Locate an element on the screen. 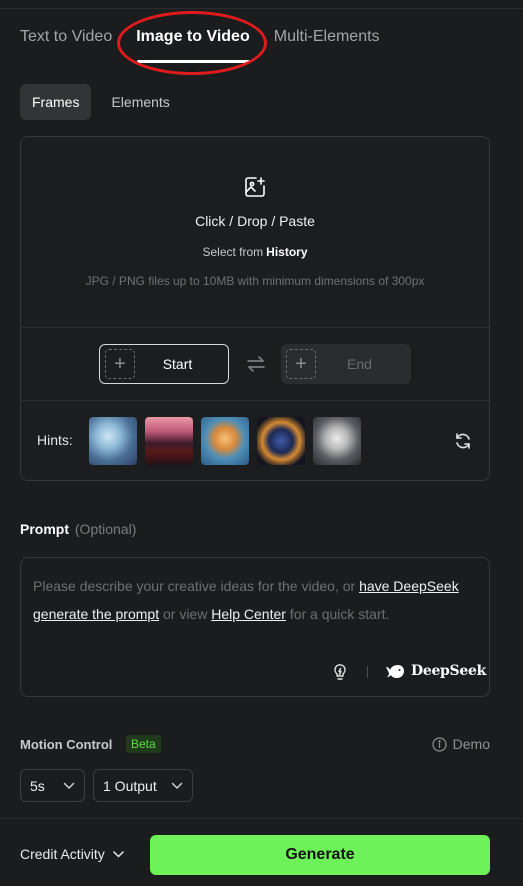 The height and width of the screenshot is (886, 523). credit-activity-dropdown: Credit Activity is located at coordinates (72, 854).